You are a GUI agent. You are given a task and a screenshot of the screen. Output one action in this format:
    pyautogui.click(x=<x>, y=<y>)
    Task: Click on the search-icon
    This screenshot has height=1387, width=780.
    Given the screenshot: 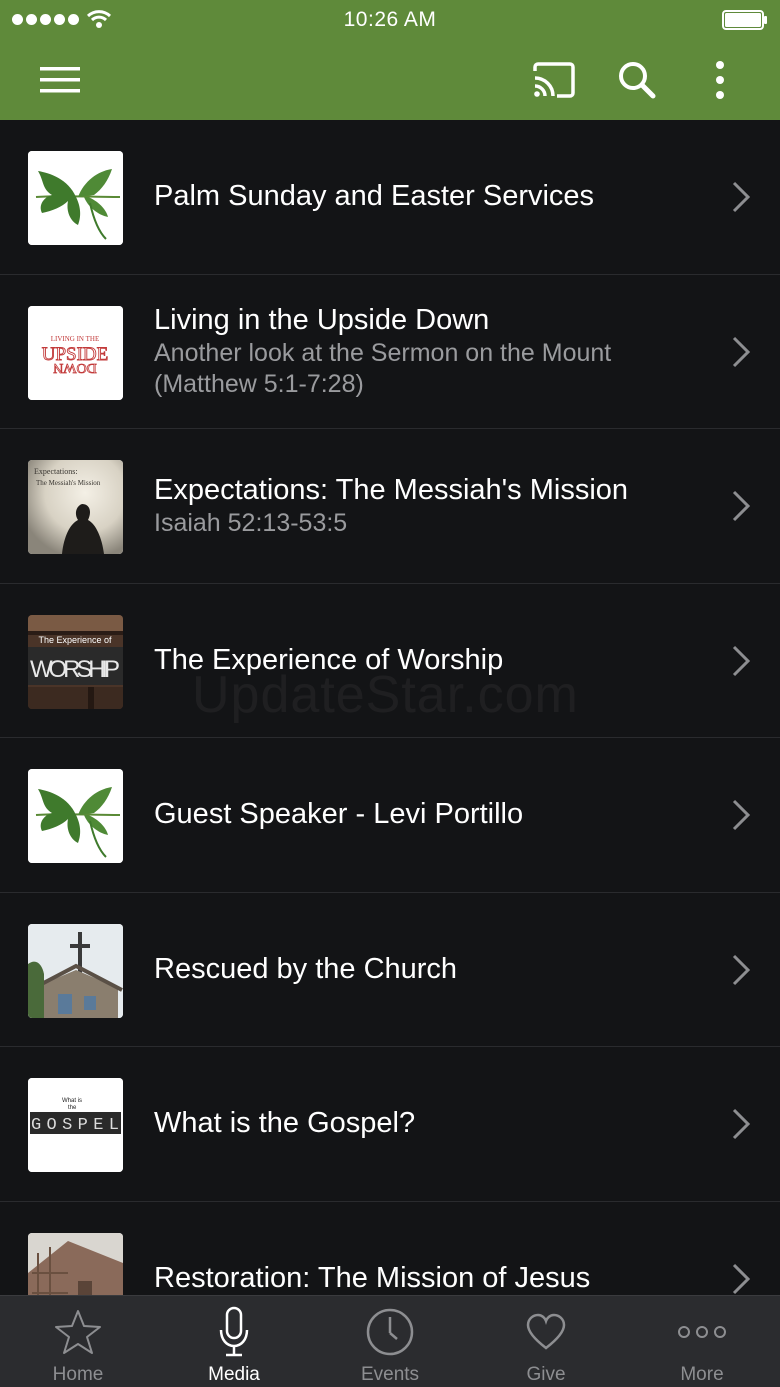 What is the action you would take?
    pyautogui.click(x=637, y=80)
    